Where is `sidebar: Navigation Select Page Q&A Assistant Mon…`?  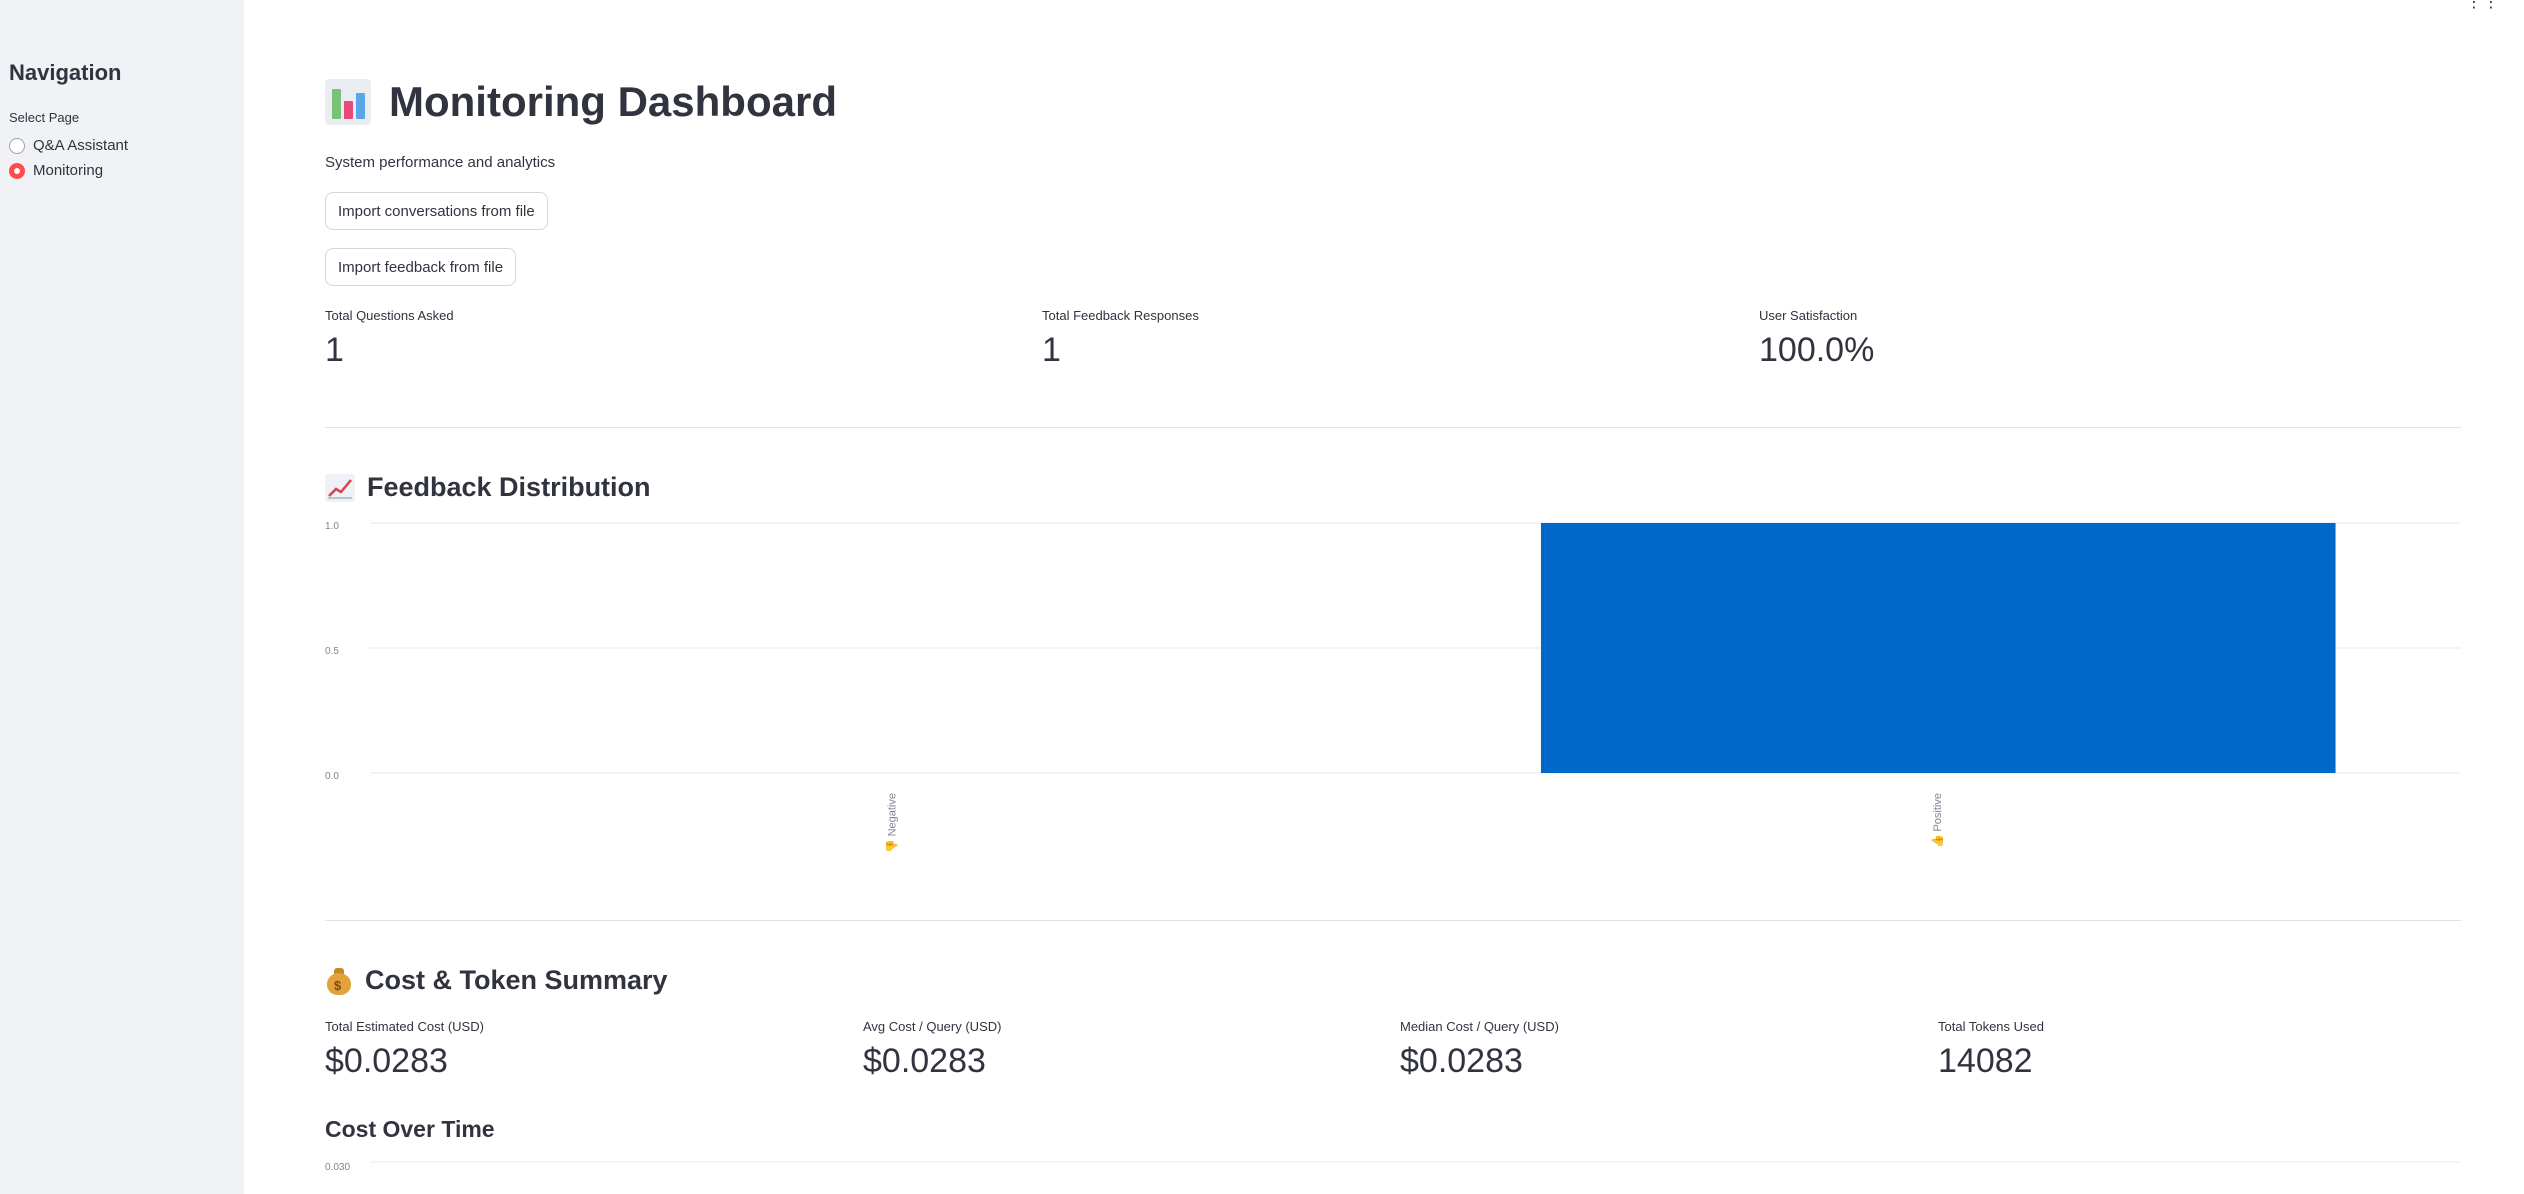 sidebar: Navigation Select Page Q&A Assistant Mon… is located at coordinates (122, 597).